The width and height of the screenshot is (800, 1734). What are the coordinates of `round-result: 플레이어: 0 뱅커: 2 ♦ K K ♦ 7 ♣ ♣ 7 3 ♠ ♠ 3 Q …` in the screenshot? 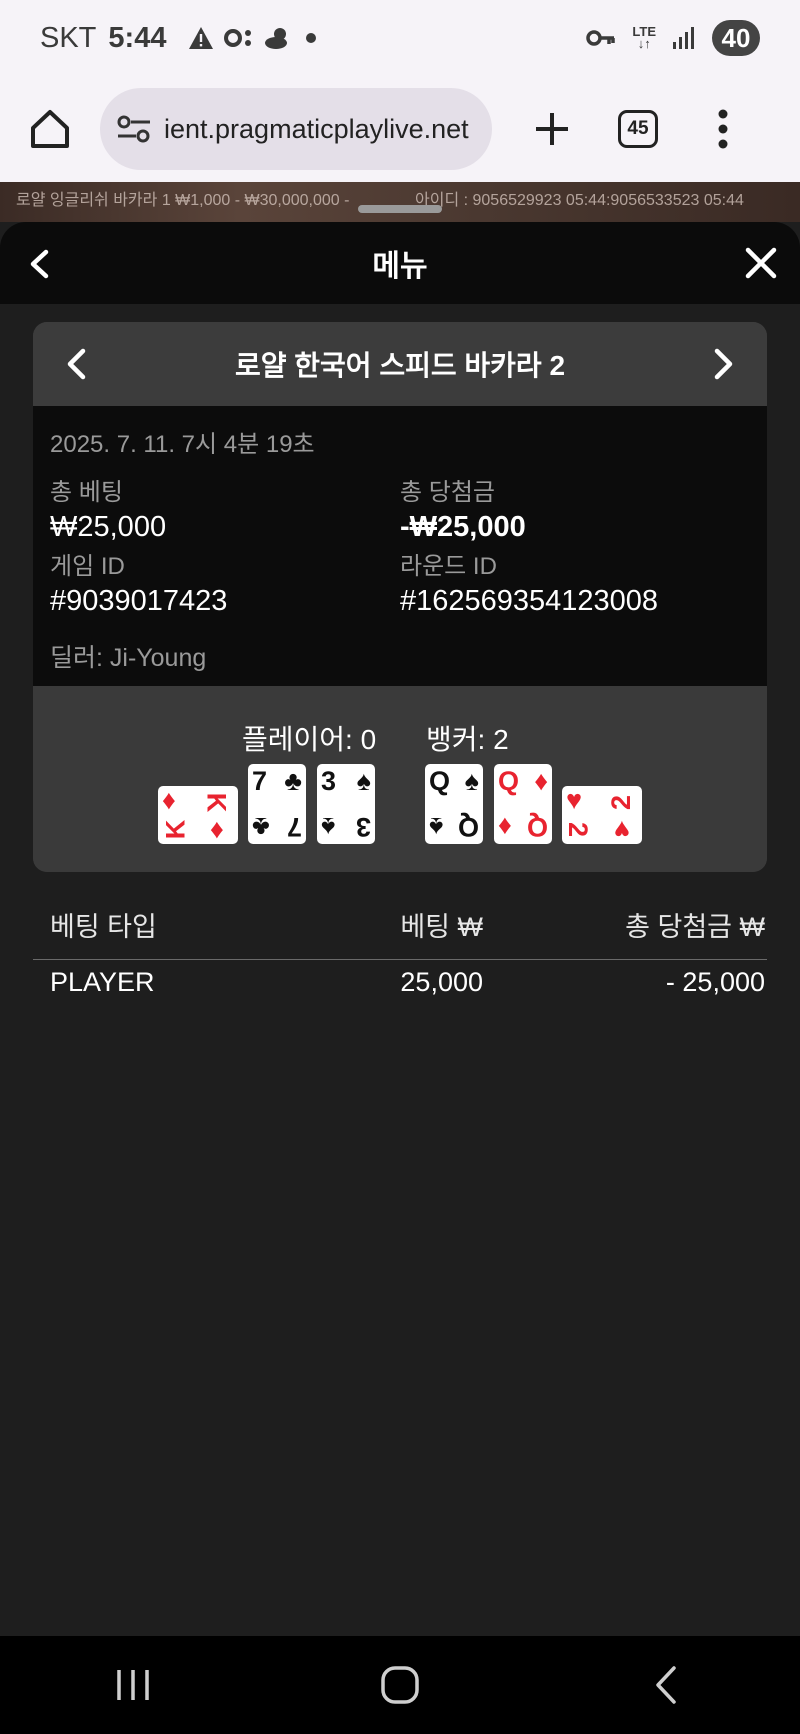 It's located at (400, 779).